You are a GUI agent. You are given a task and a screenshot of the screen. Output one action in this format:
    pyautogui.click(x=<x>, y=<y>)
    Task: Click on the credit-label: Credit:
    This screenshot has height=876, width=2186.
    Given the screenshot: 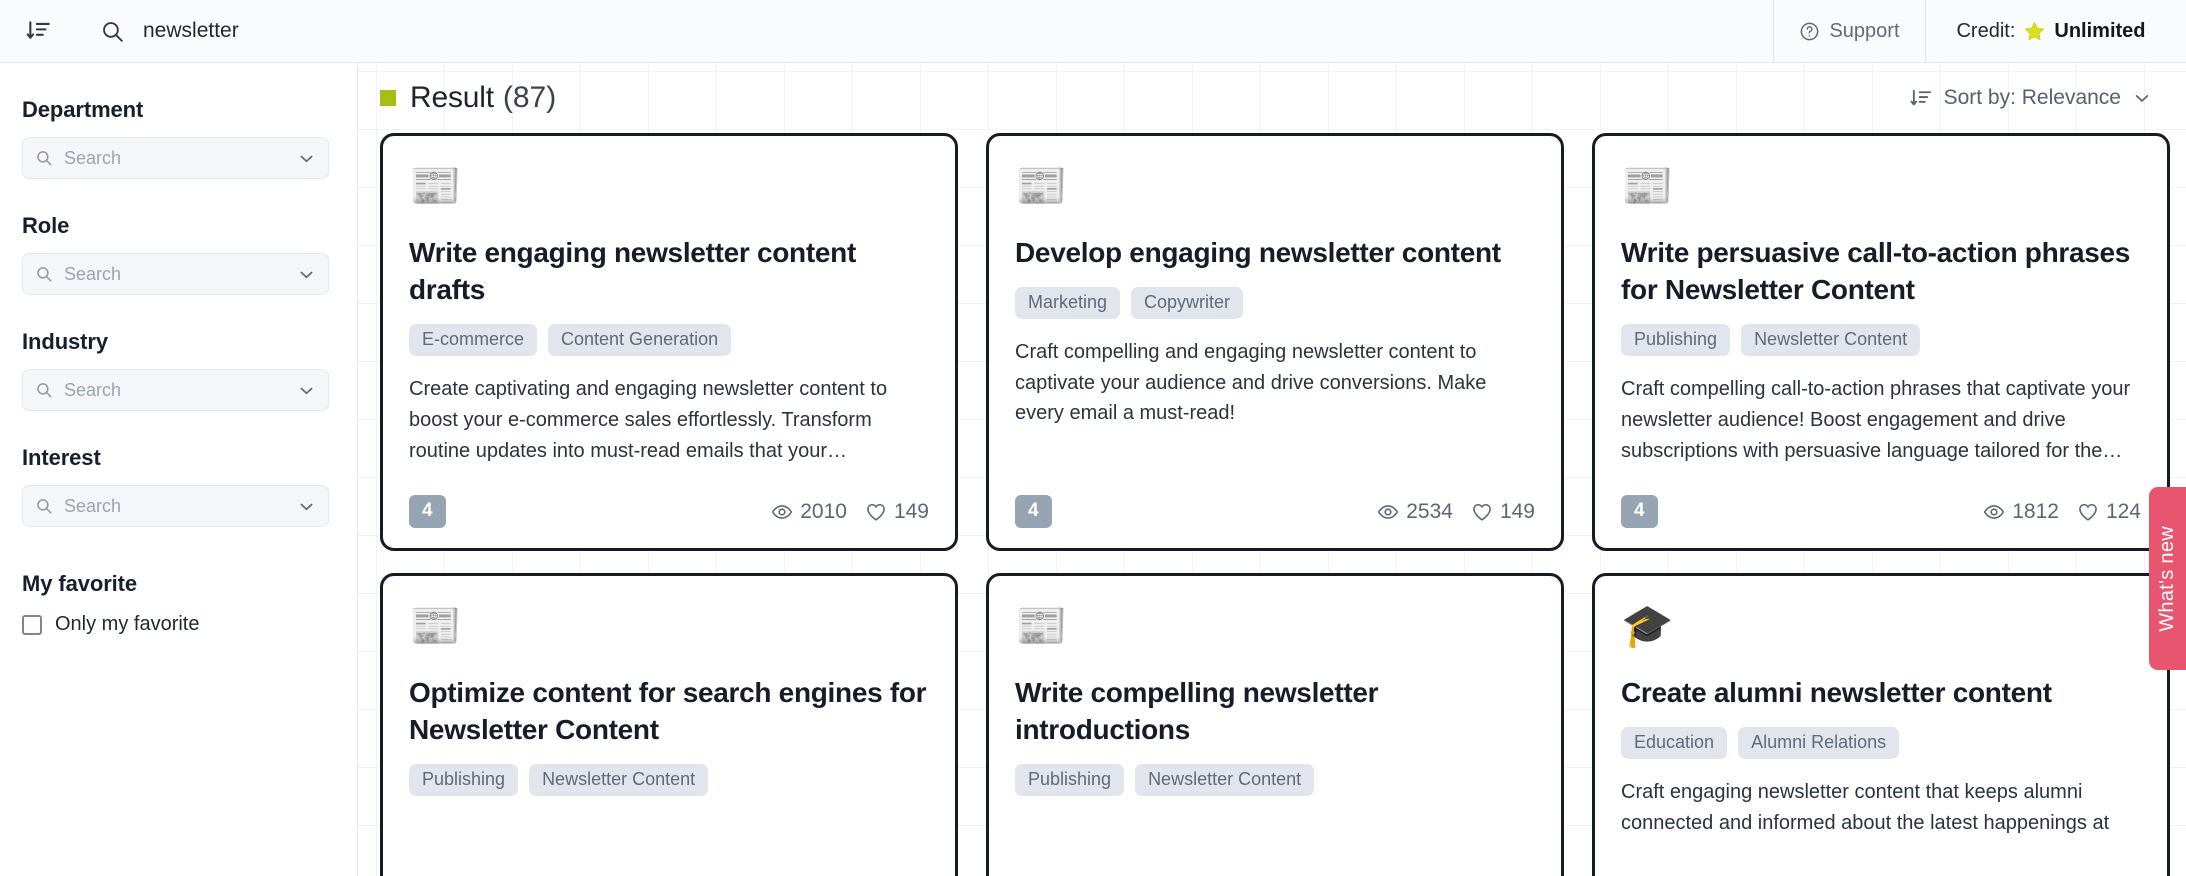 What is the action you would take?
    pyautogui.click(x=1986, y=30)
    